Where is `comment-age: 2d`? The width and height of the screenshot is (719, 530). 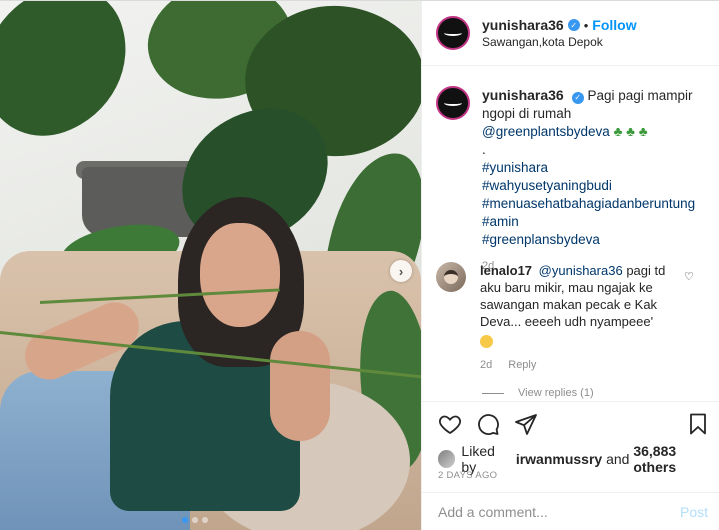 comment-age: 2d is located at coordinates (486, 364).